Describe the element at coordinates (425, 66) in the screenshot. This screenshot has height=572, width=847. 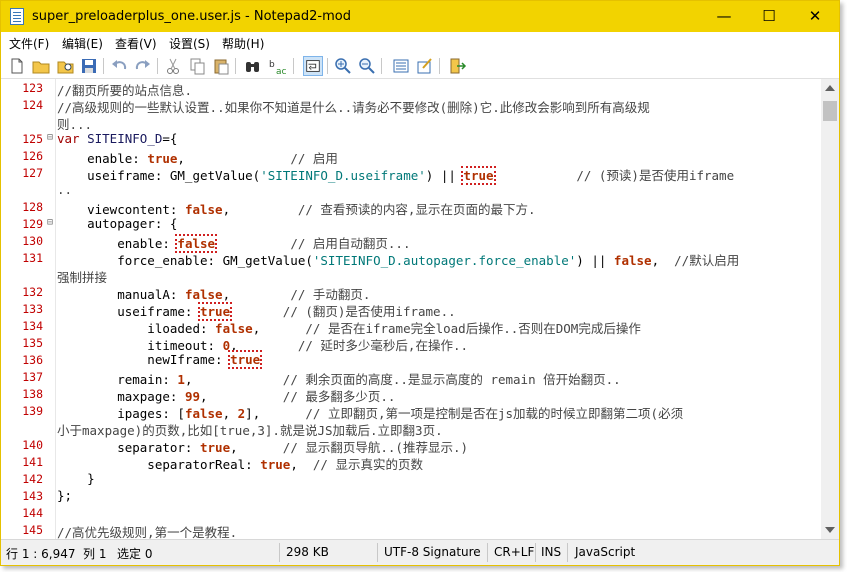
I see `customize-icon` at that location.